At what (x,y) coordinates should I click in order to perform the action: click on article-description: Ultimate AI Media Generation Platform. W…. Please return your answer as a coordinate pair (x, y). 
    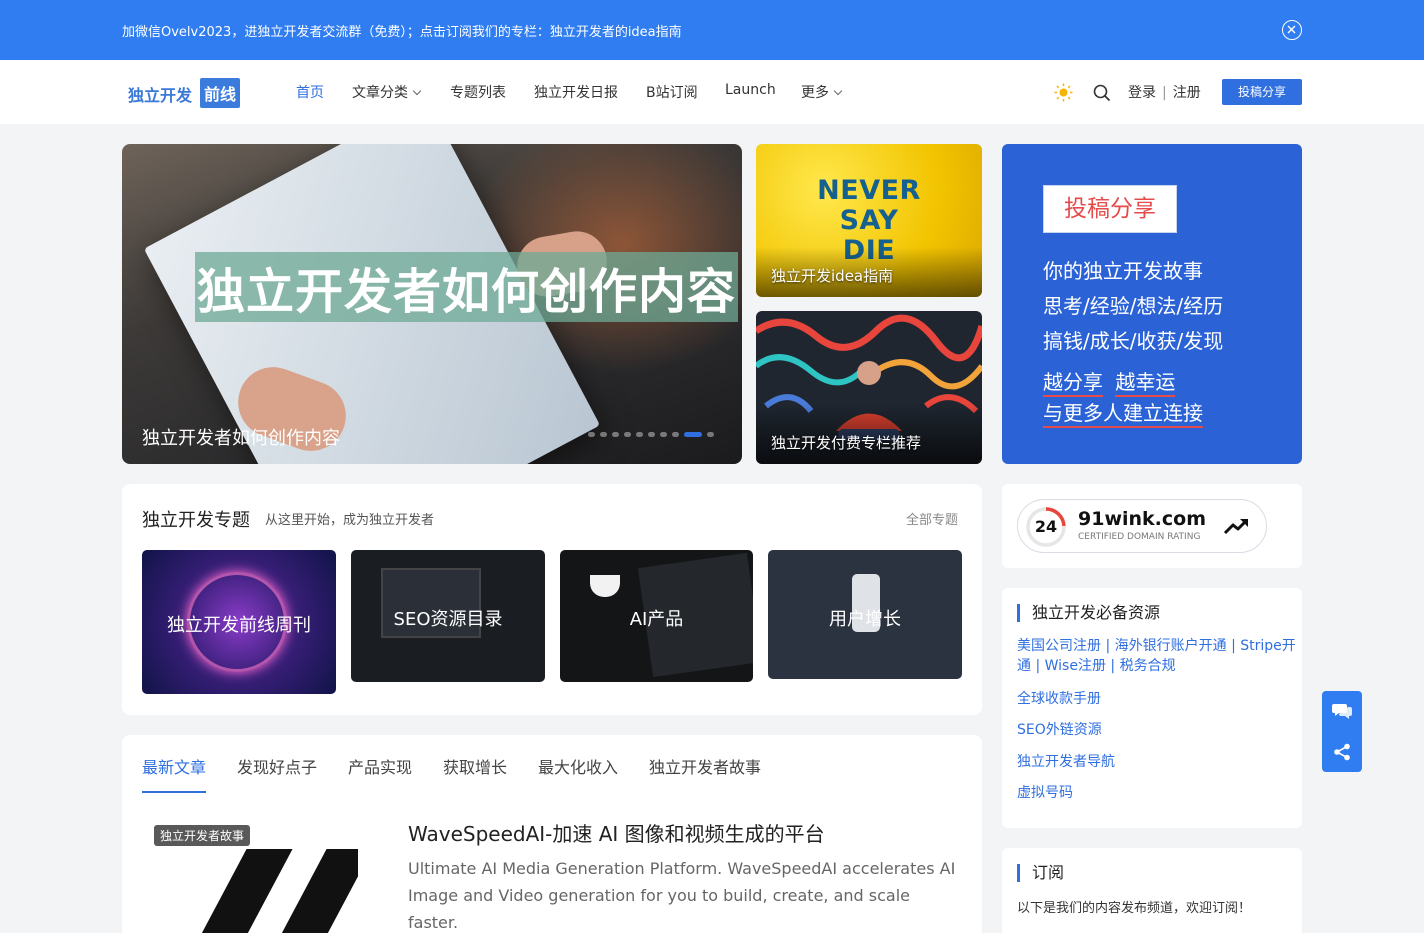
    Looking at the image, I should click on (682, 895).